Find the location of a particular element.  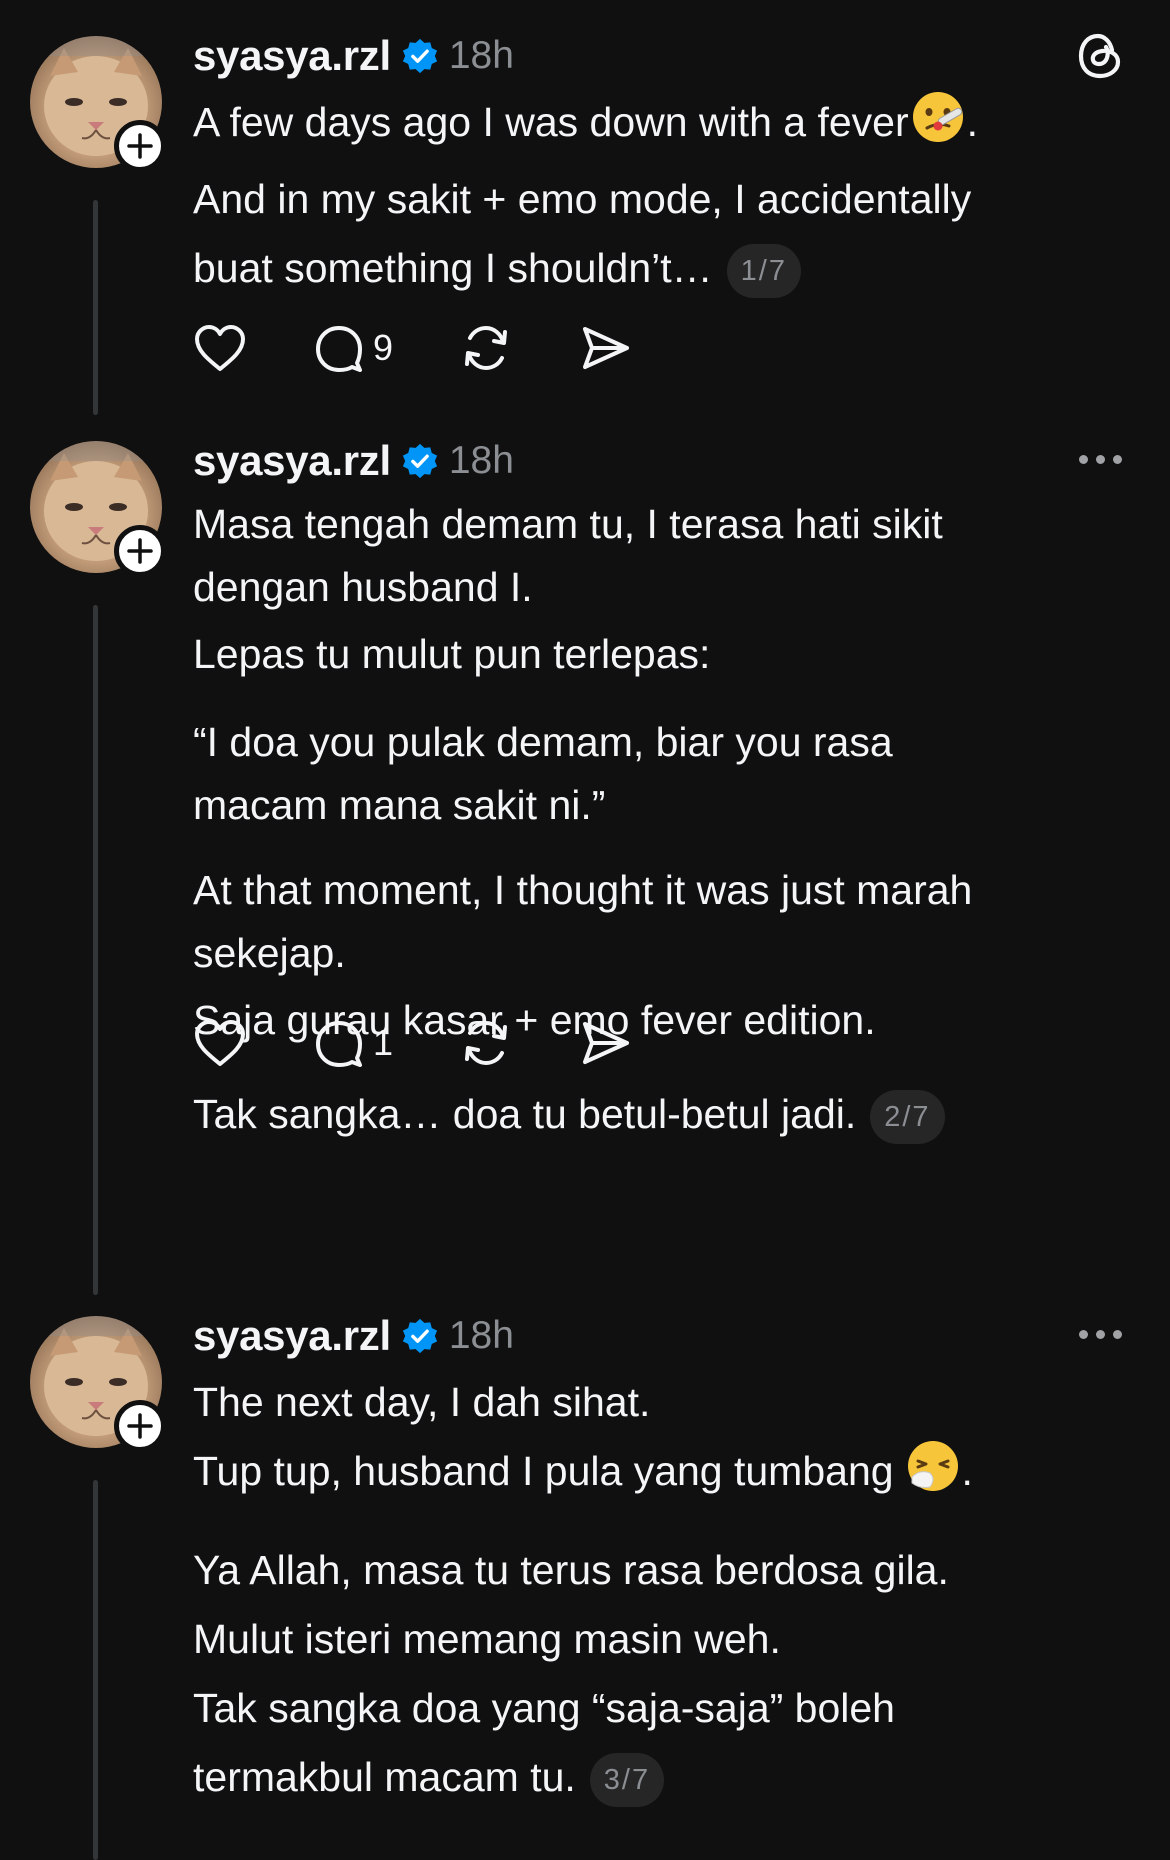

post-text-line: Mulut isteri memang masin weh. is located at coordinates (487, 1639).